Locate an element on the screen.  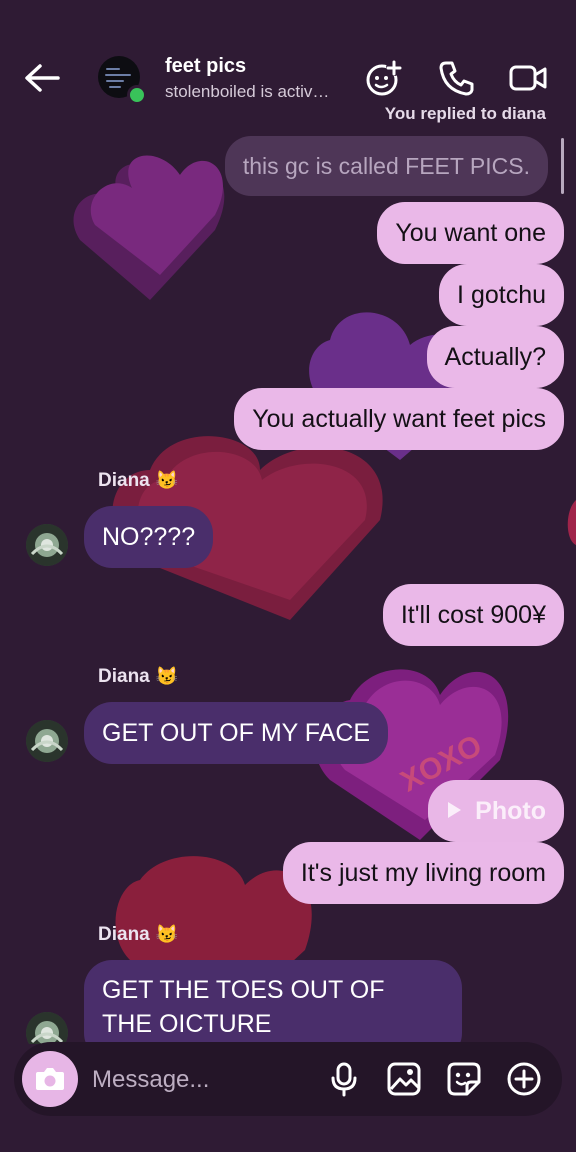
message-composer is located at coordinates (288, 1079).